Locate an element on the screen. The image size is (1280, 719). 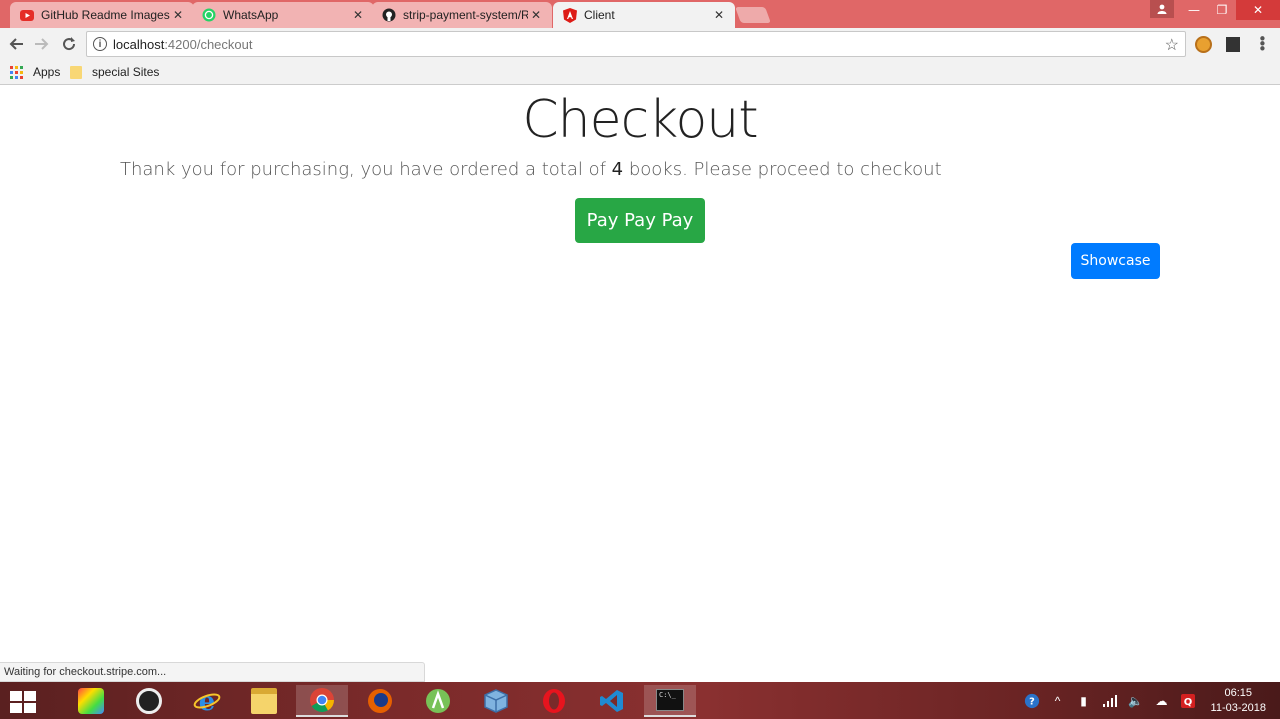
firefox-icon is located at coordinates (380, 701).